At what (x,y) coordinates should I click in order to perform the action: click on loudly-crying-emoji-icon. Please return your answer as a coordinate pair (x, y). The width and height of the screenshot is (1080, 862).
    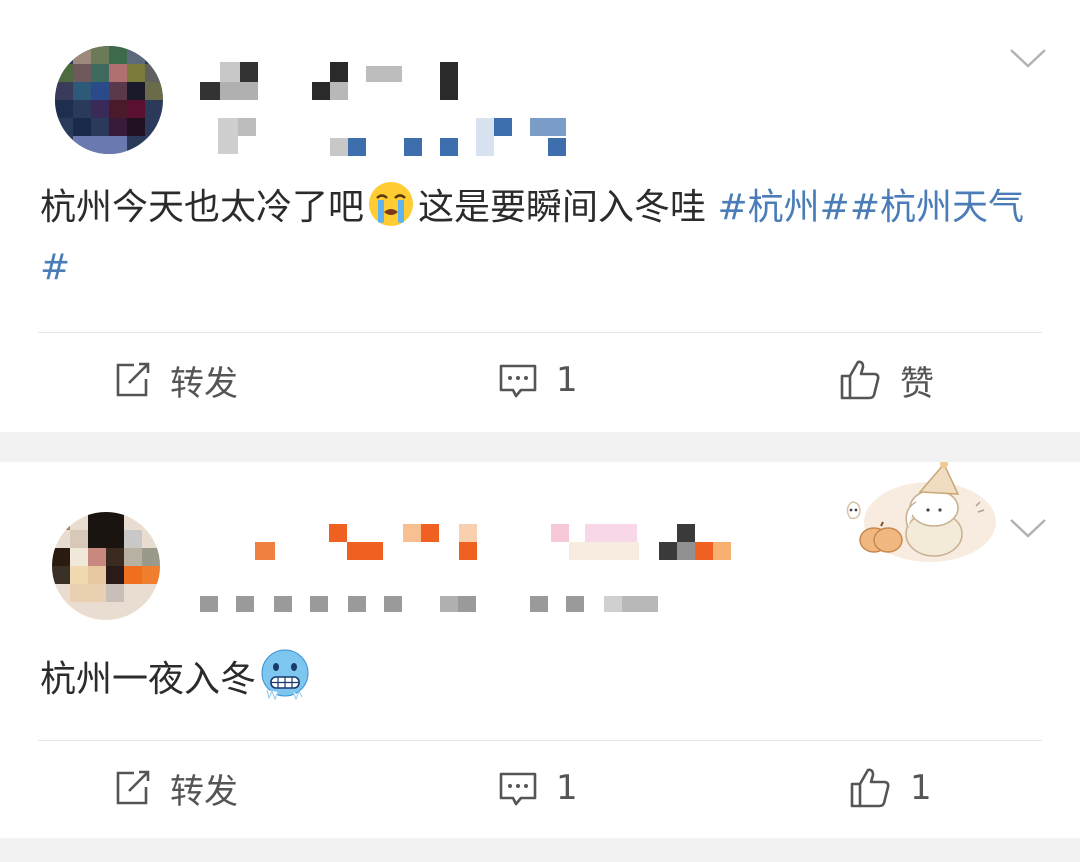
    Looking at the image, I should click on (391, 204).